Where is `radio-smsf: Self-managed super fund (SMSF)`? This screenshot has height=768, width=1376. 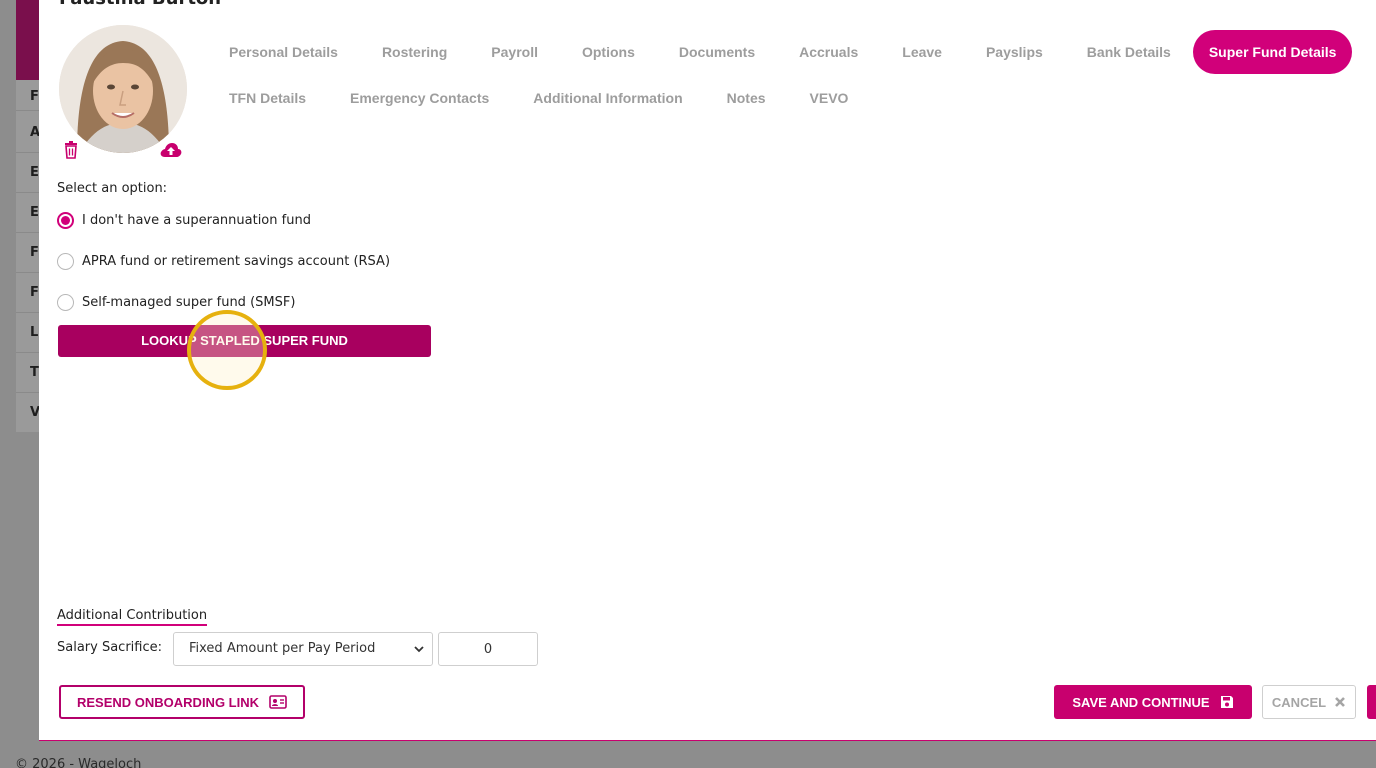
radio-smsf: Self-managed super fund (SMSF) is located at coordinates (176, 302).